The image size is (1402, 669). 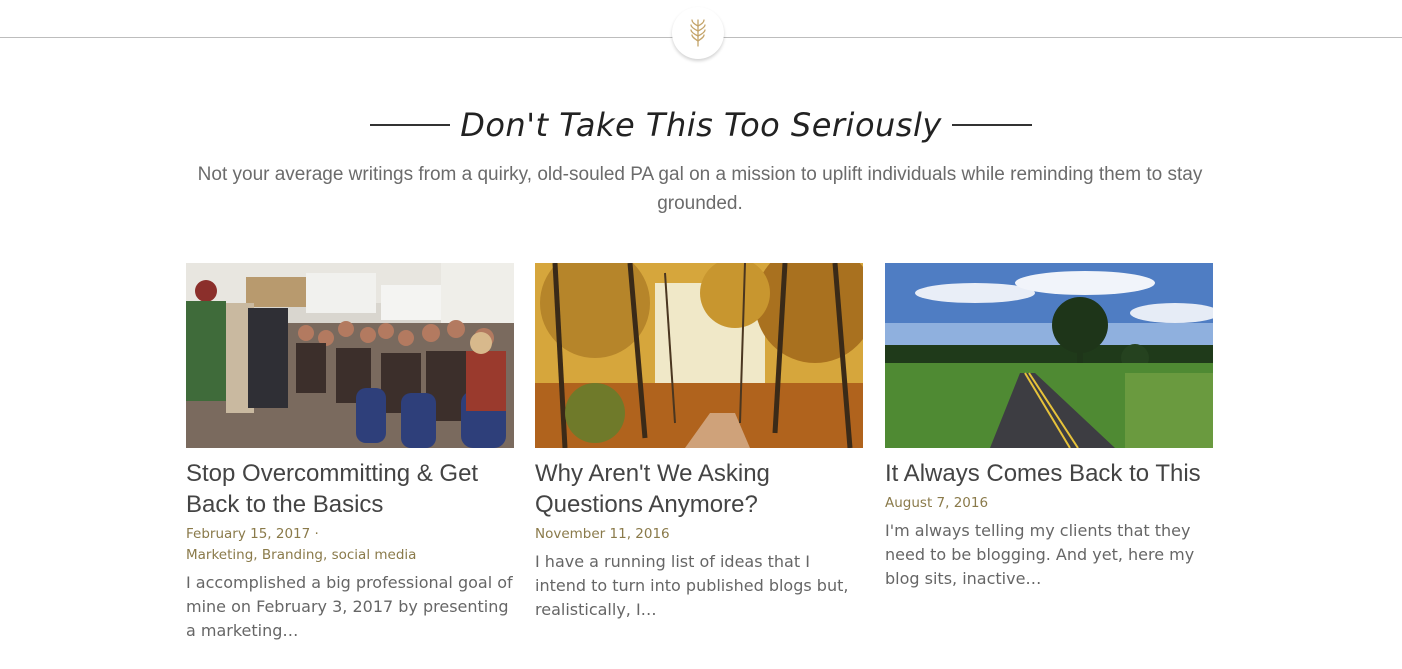 I want to click on tag-link: social media, so click(x=374, y=555).